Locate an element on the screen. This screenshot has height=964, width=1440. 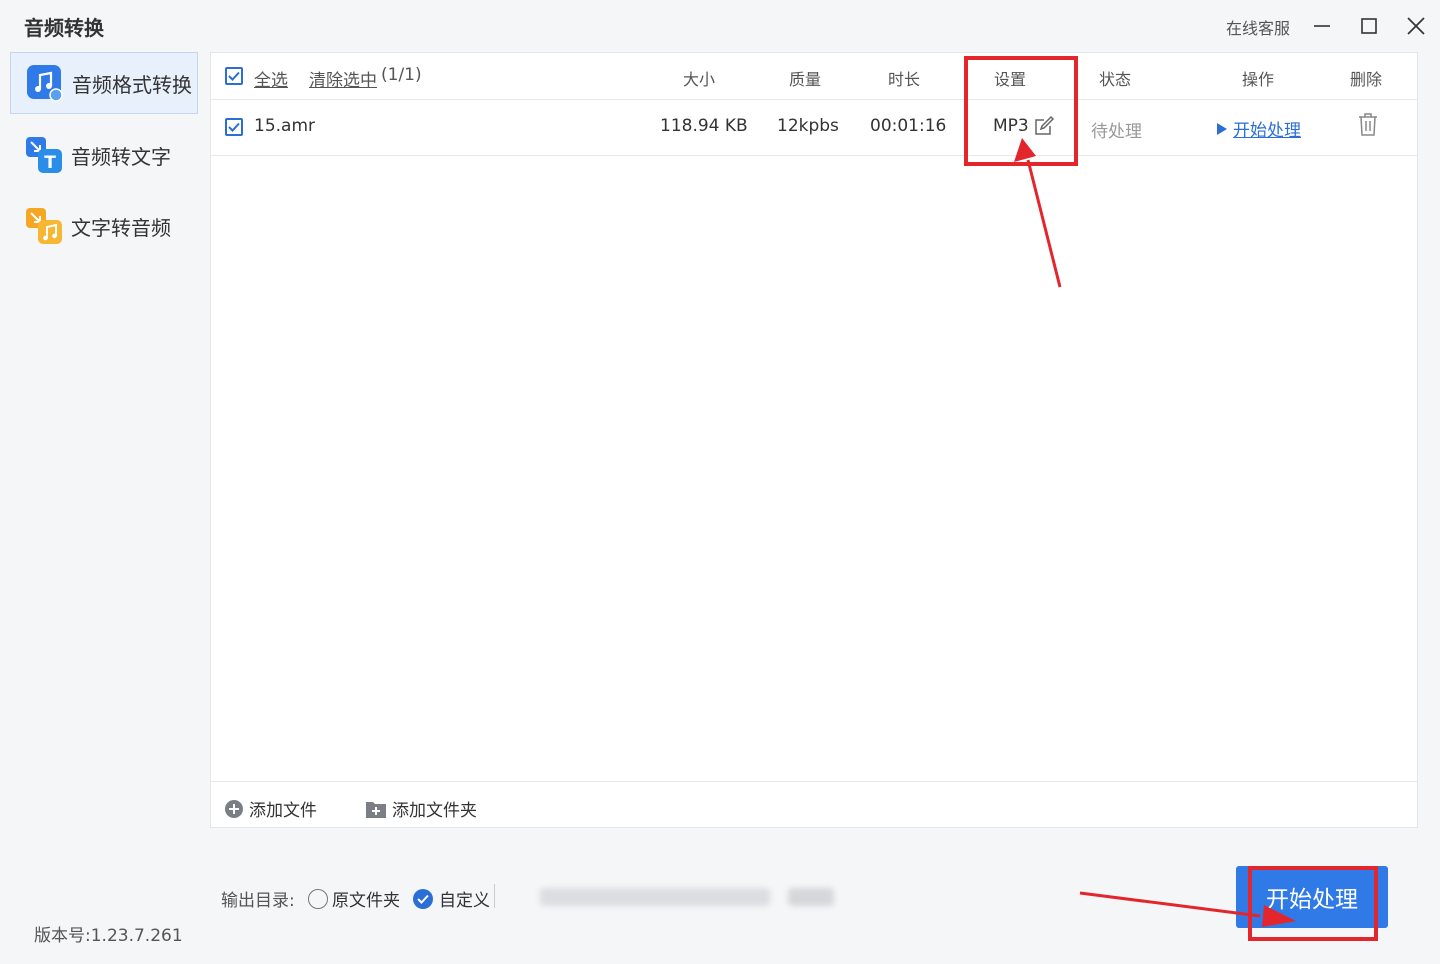
play-icon is located at coordinates (1222, 128).